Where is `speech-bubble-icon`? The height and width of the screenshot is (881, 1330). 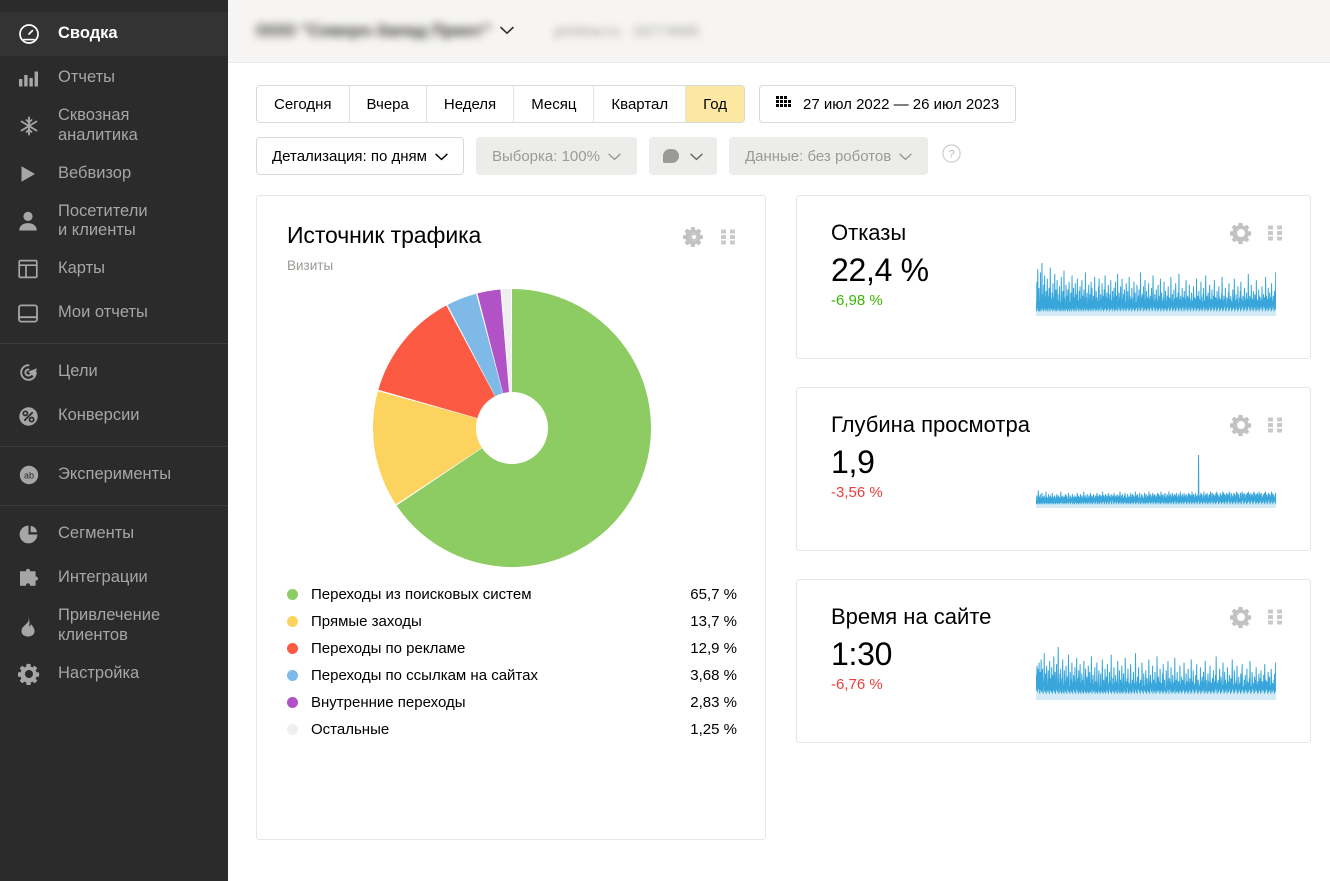
speech-bubble-icon is located at coordinates (670, 156).